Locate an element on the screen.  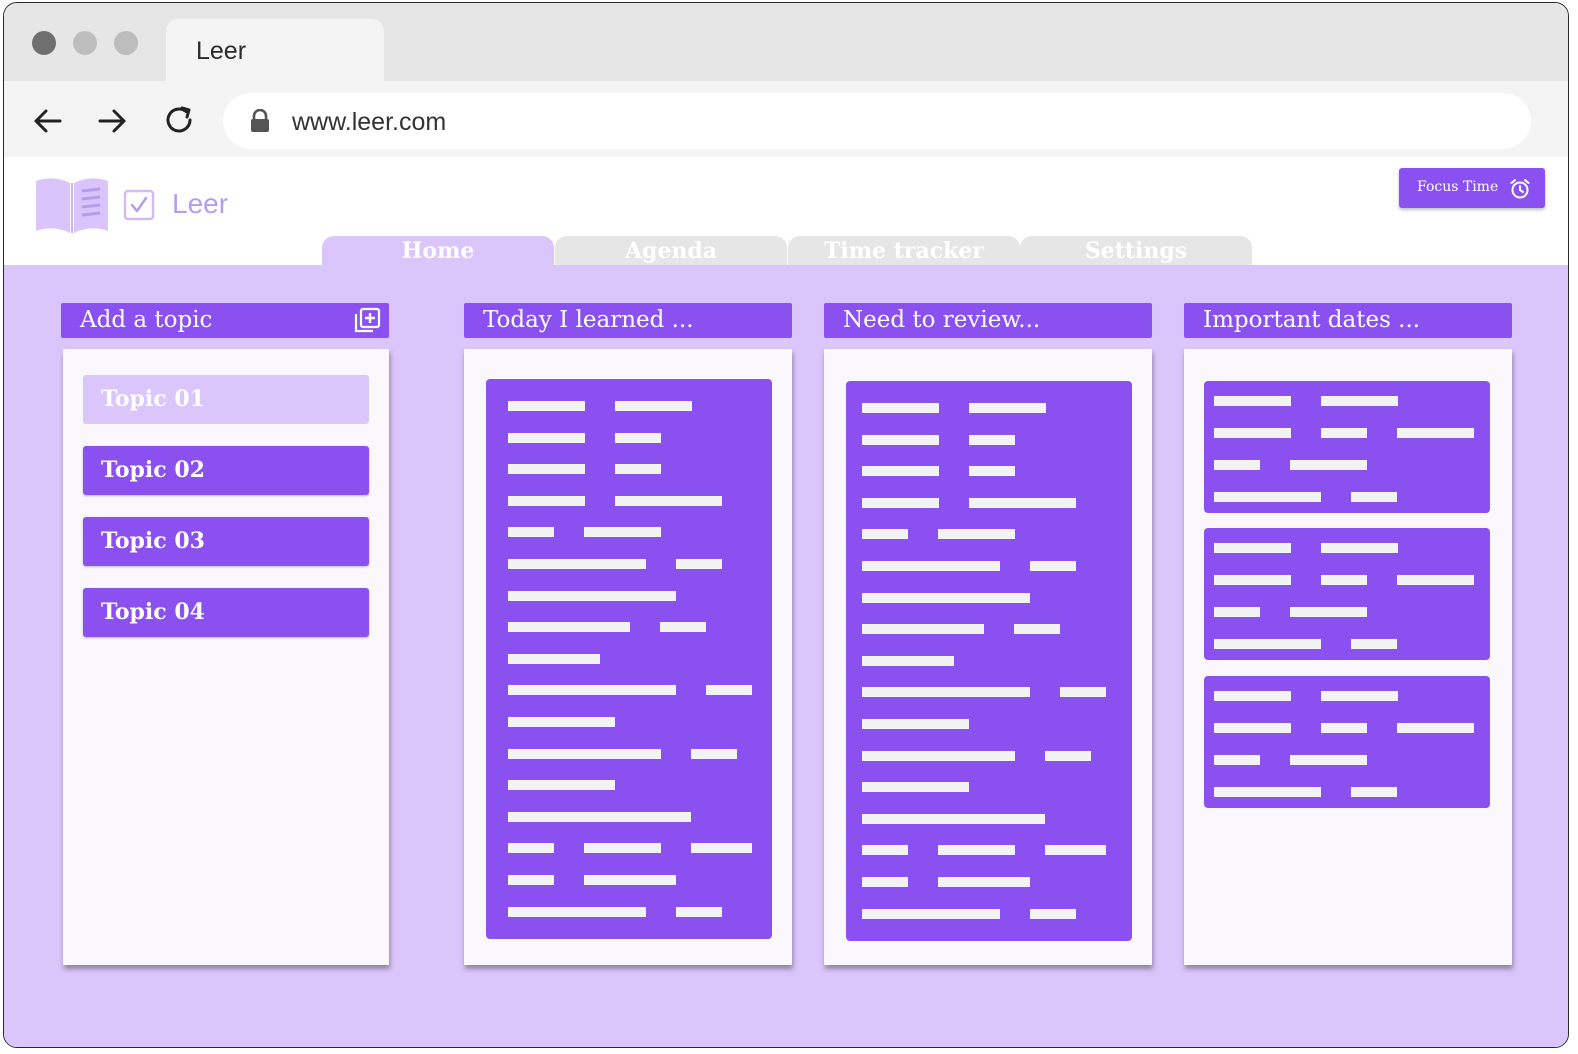
learned-notes-card is located at coordinates (629, 659).